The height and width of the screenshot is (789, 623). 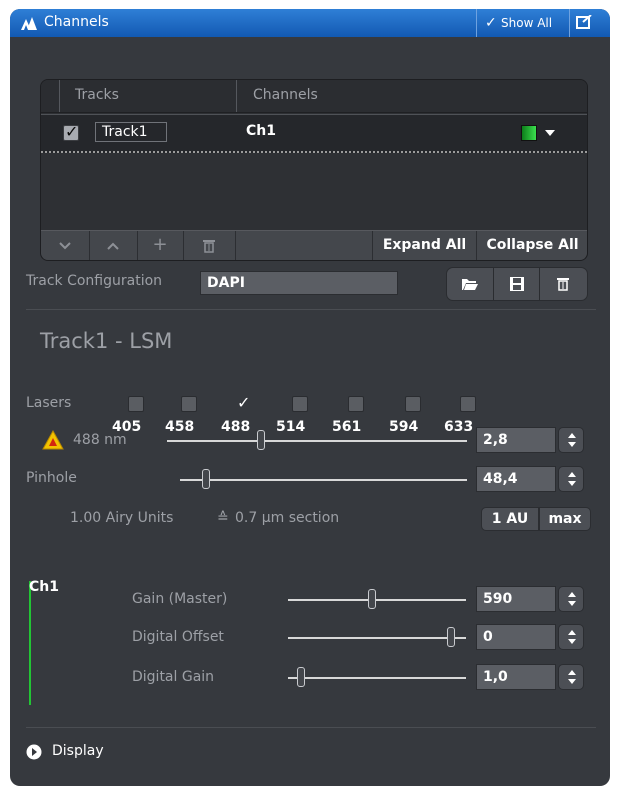 What do you see at coordinates (516, 479) in the screenshot?
I see `pinhole-value: 48,4` at bounding box center [516, 479].